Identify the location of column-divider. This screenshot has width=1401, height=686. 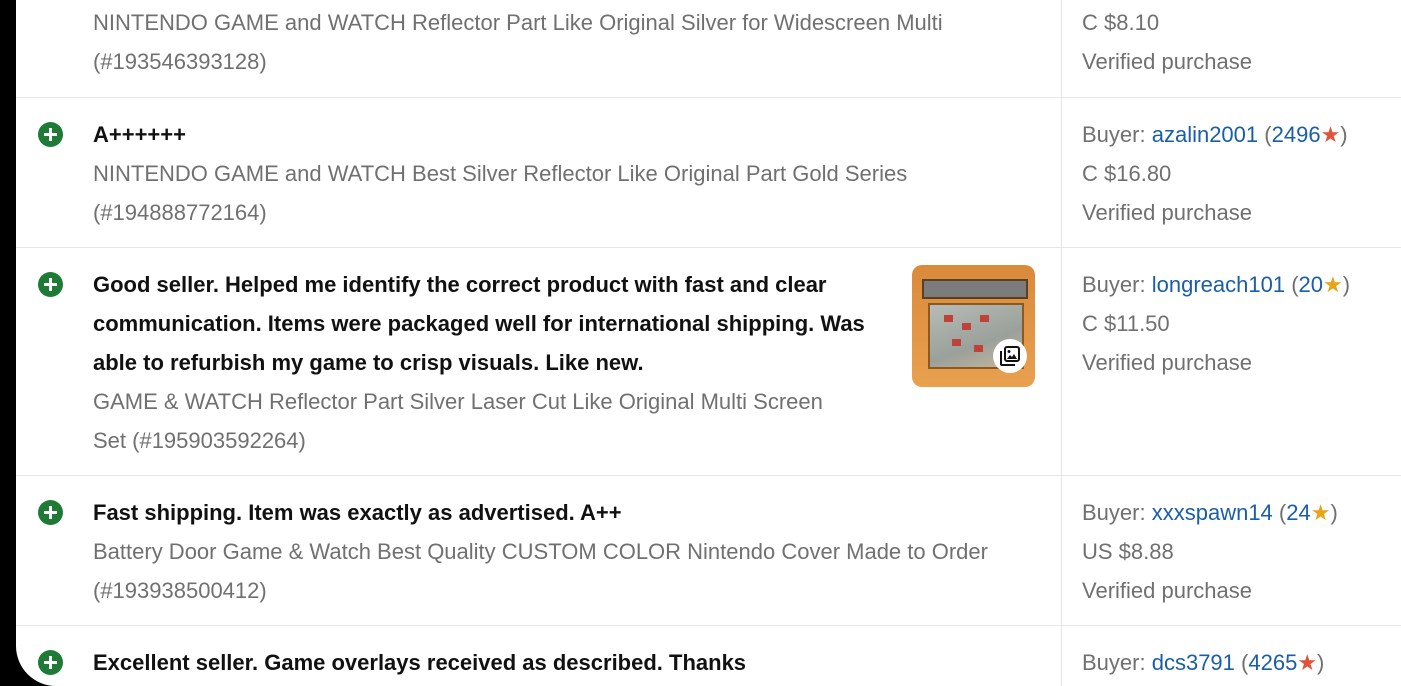
(1061, 343).